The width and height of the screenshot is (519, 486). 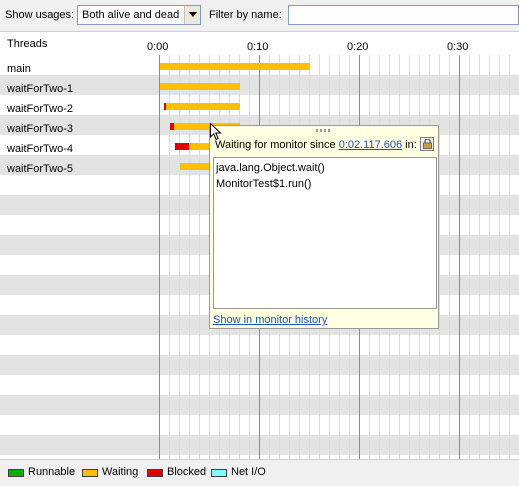 I want to click on state-legend: Runnable Waiting Blocked Net I/O, so click(x=259, y=472).